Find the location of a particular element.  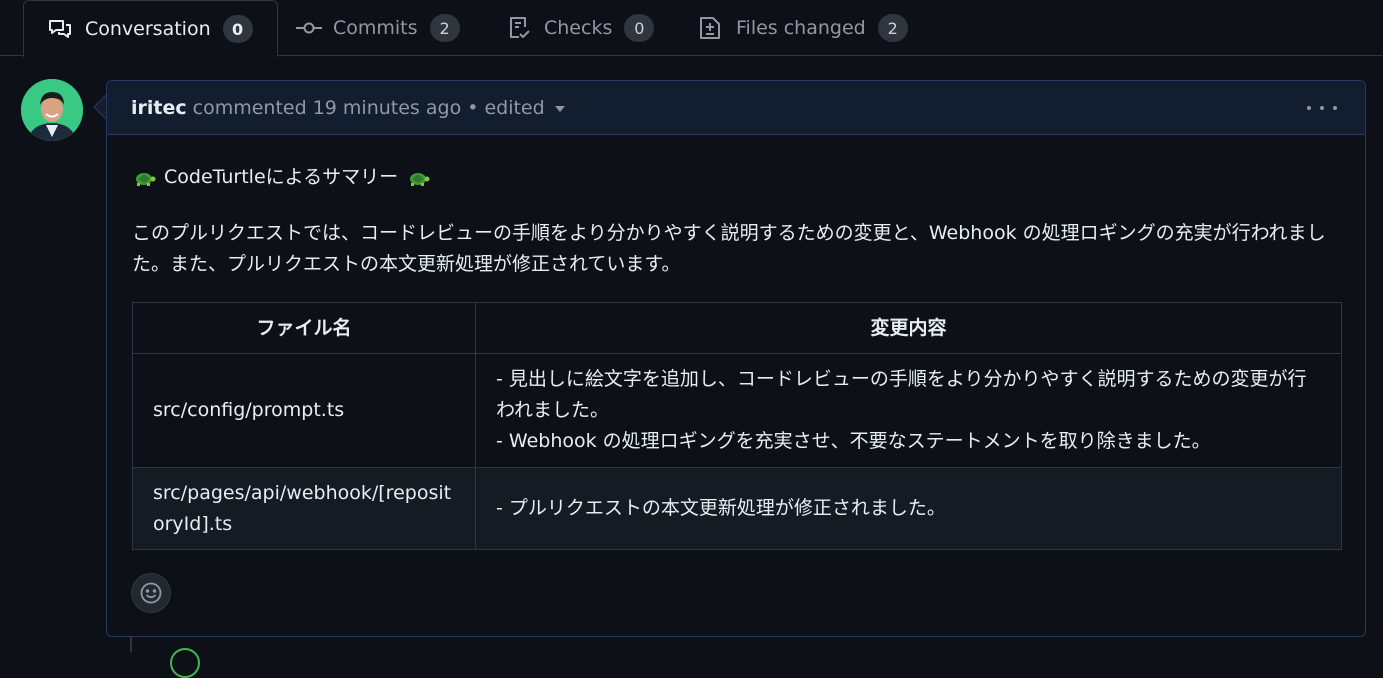

smiley-icon is located at coordinates (151, 593).